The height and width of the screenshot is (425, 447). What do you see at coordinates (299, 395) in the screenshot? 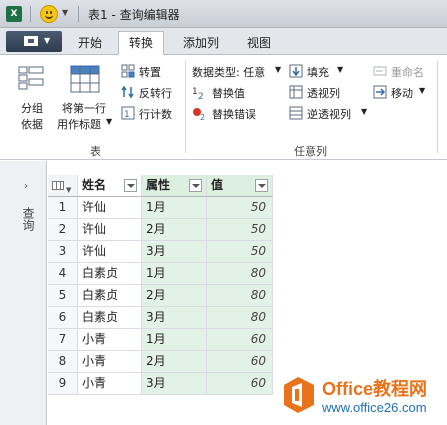
I see `office-logo-icon` at bounding box center [299, 395].